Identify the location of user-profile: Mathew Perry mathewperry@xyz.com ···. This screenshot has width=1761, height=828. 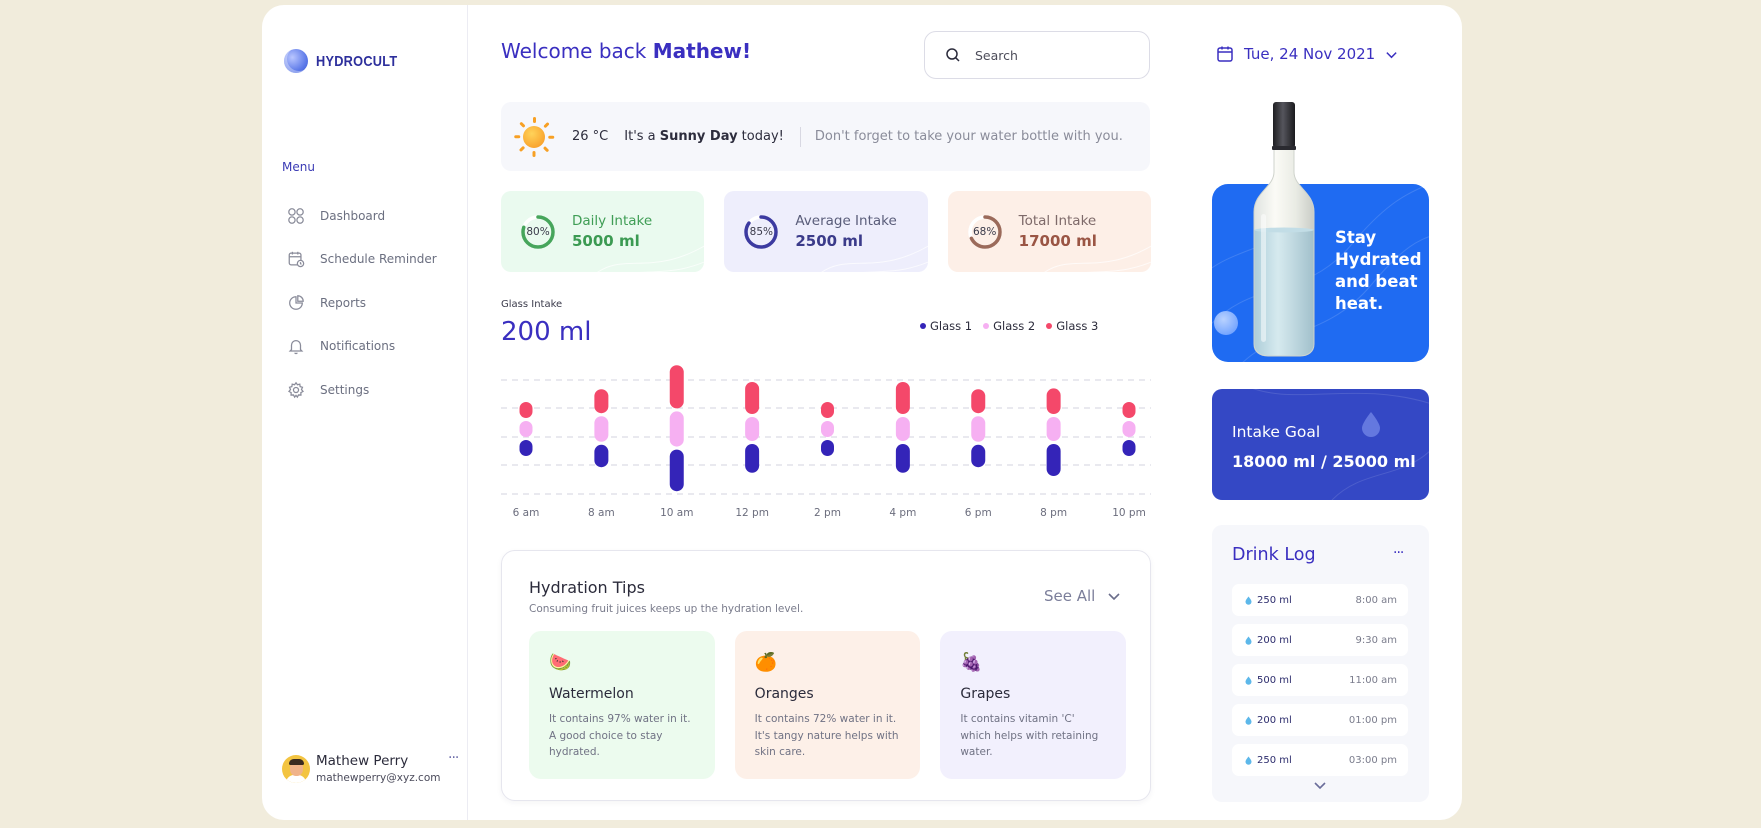
(373, 769).